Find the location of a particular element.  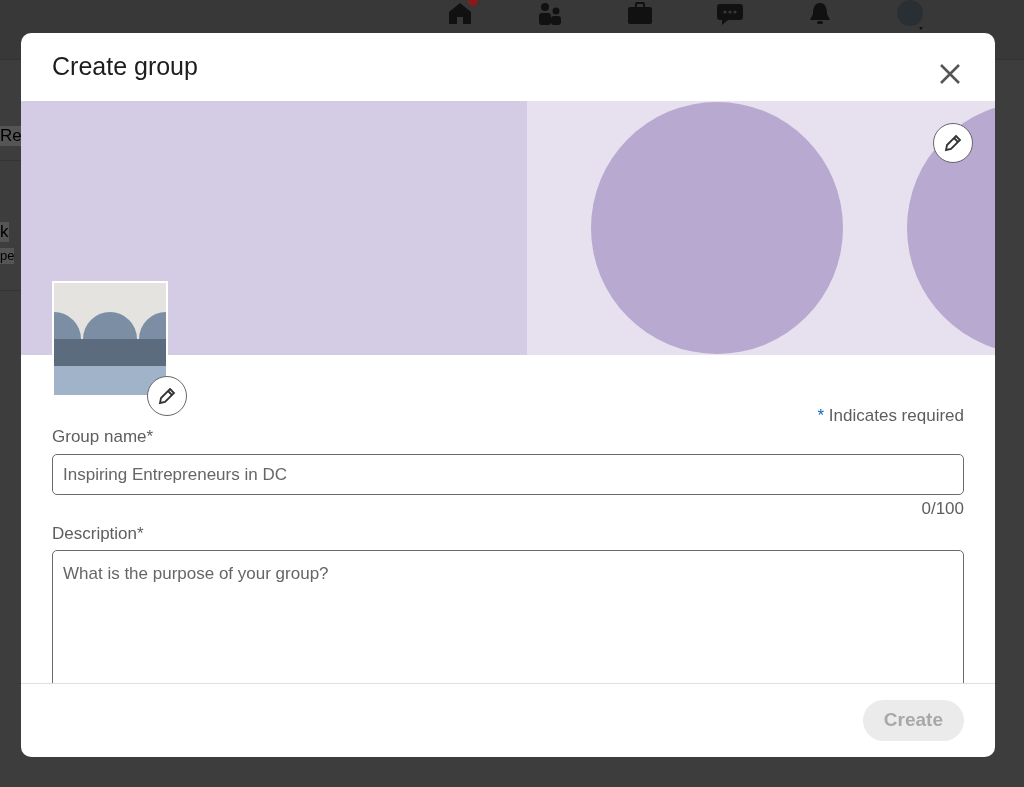

character-counter: 0/100 is located at coordinates (942, 509).